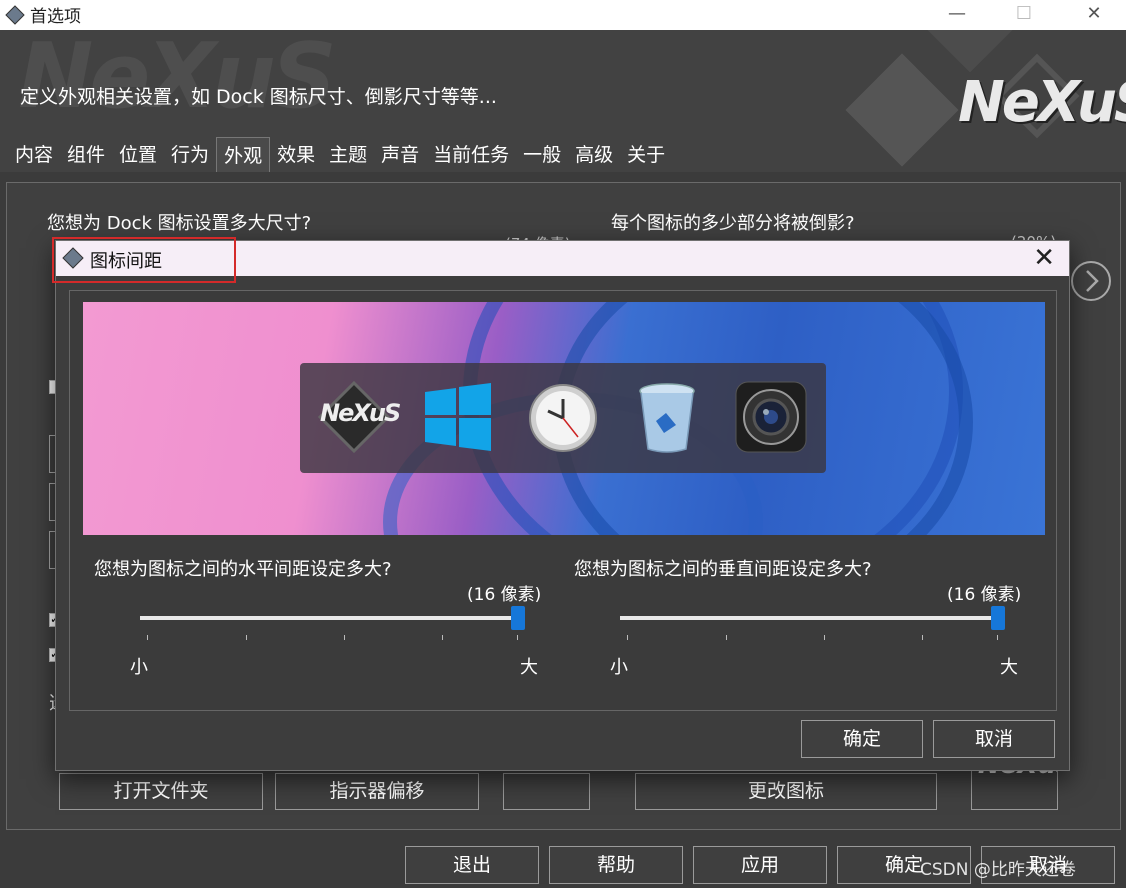  I want to click on reflection-question: 每个图标的多少部分将被倒影?, so click(733, 223).